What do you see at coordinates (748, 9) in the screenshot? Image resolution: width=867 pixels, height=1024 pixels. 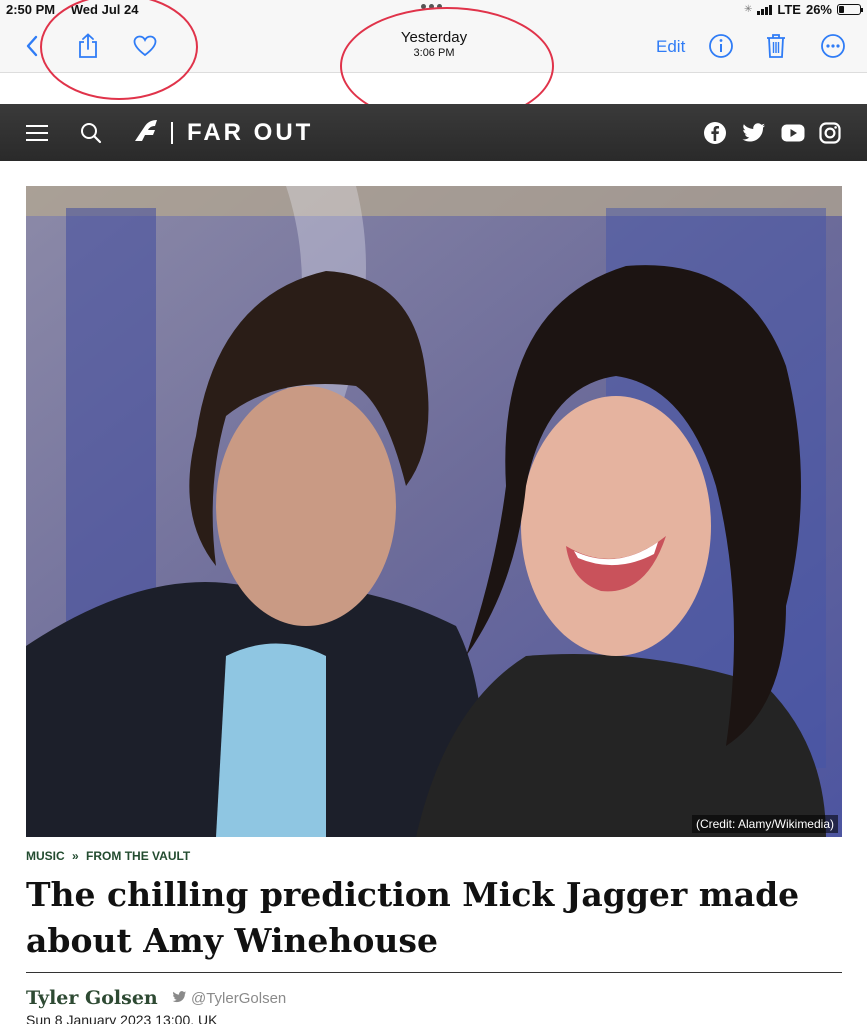 I see `signal-loading-icon: ✳` at bounding box center [748, 9].